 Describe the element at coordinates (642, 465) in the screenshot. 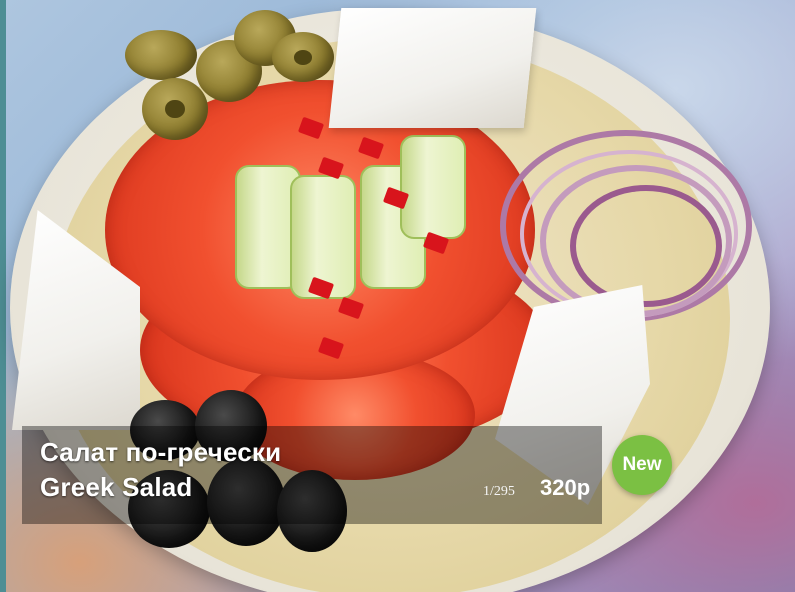

I see `new-badge: New` at that location.